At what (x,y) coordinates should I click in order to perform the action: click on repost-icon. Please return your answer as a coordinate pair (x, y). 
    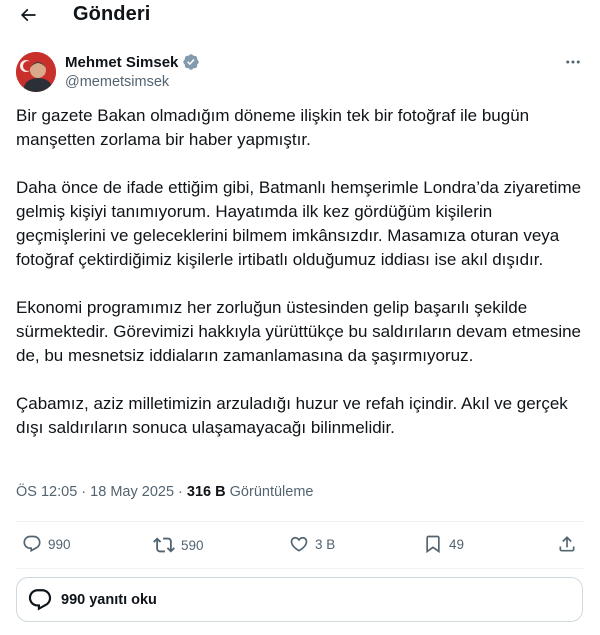
    Looking at the image, I should click on (164, 545).